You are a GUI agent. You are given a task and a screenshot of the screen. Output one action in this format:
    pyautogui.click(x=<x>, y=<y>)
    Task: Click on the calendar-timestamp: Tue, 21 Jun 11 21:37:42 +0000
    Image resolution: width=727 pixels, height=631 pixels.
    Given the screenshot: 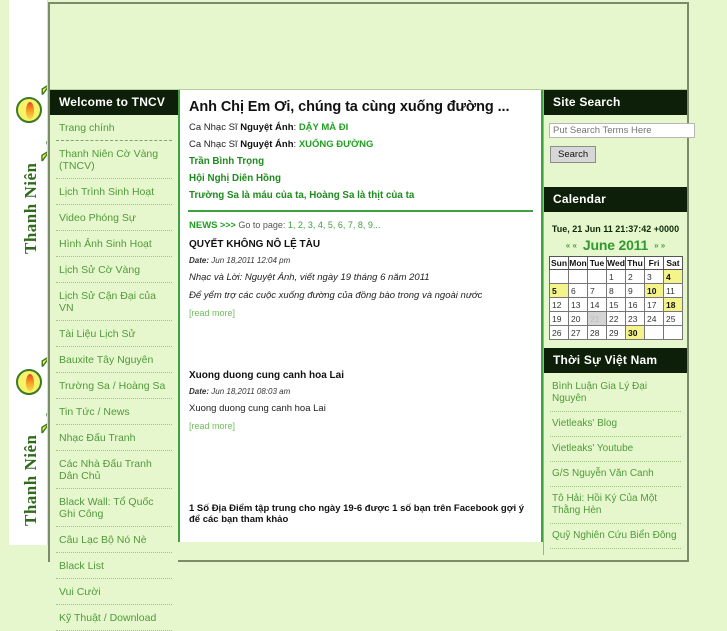 What is the action you would take?
    pyautogui.click(x=615, y=229)
    